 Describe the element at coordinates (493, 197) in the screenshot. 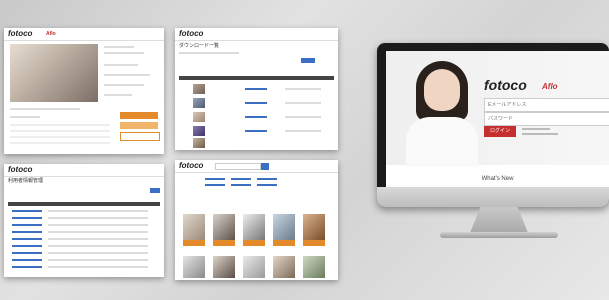

I see `monitor-chin` at that location.